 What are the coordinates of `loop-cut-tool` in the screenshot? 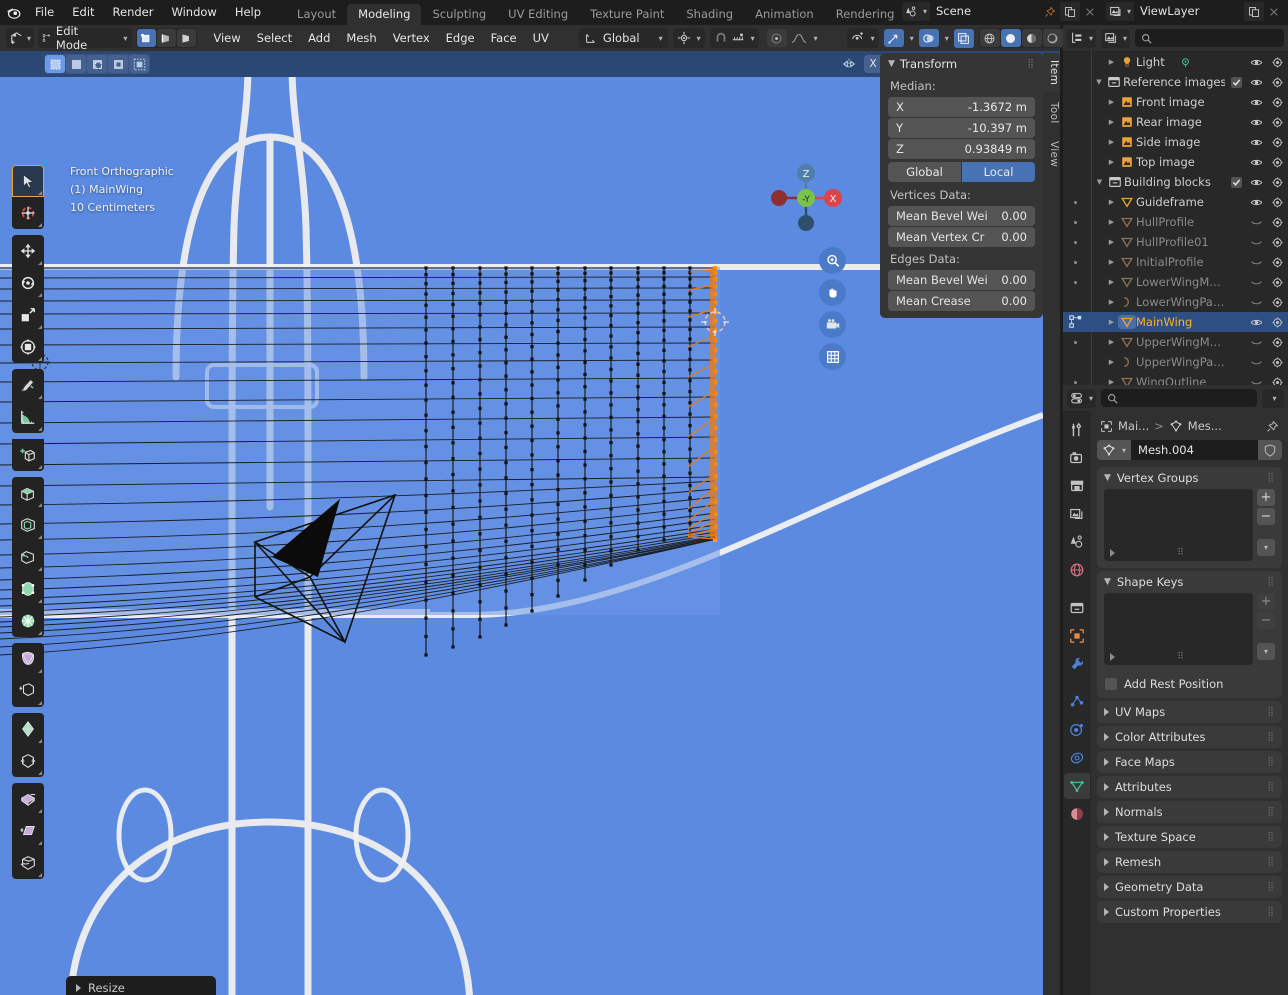 It's located at (28, 589).